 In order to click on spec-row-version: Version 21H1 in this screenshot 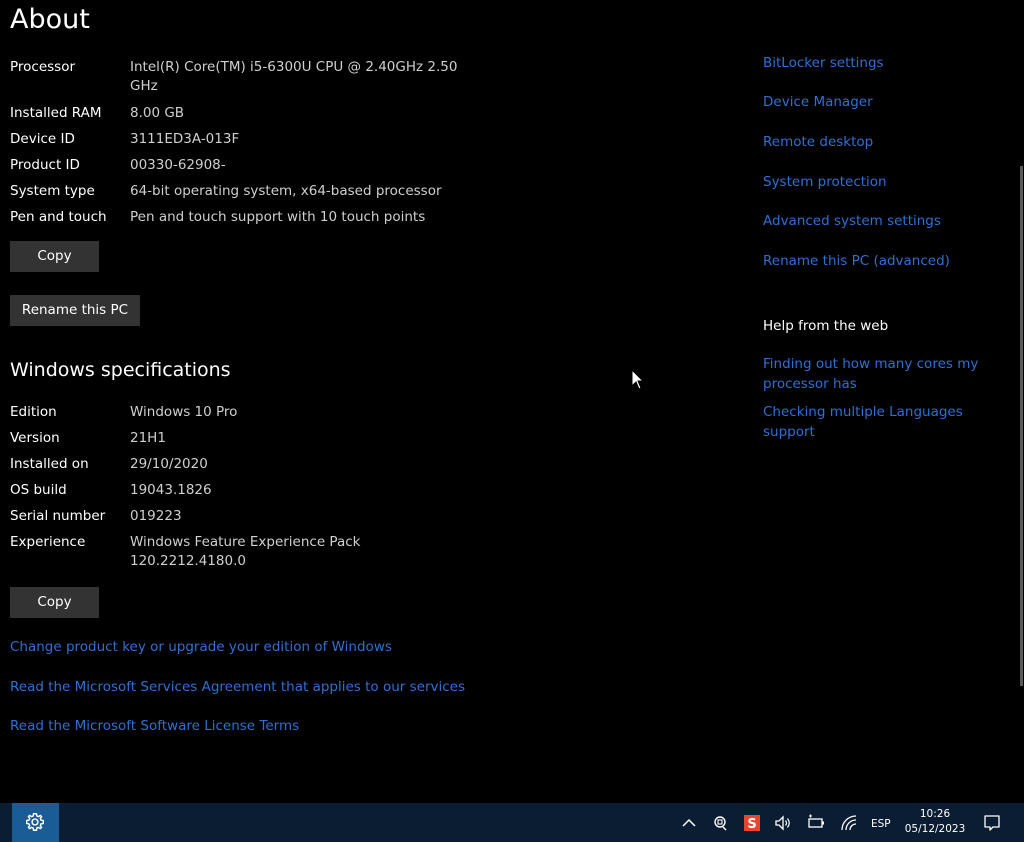, I will do `click(240, 442)`.